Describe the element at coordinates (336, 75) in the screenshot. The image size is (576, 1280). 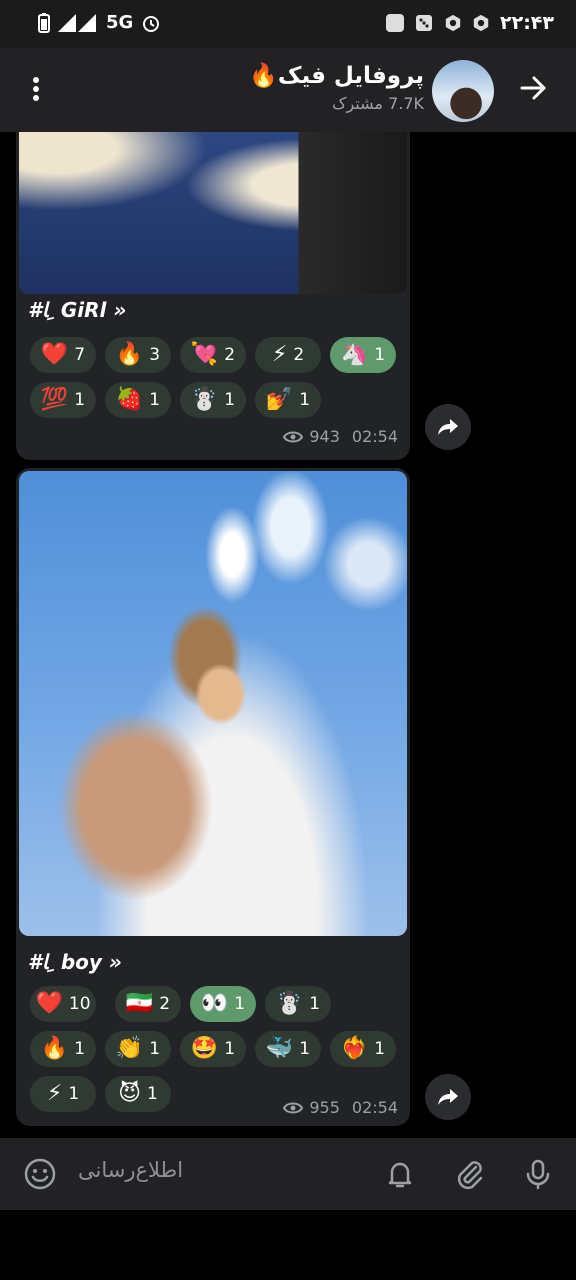
I see `channel-title: پروفایل فیک🔥` at that location.